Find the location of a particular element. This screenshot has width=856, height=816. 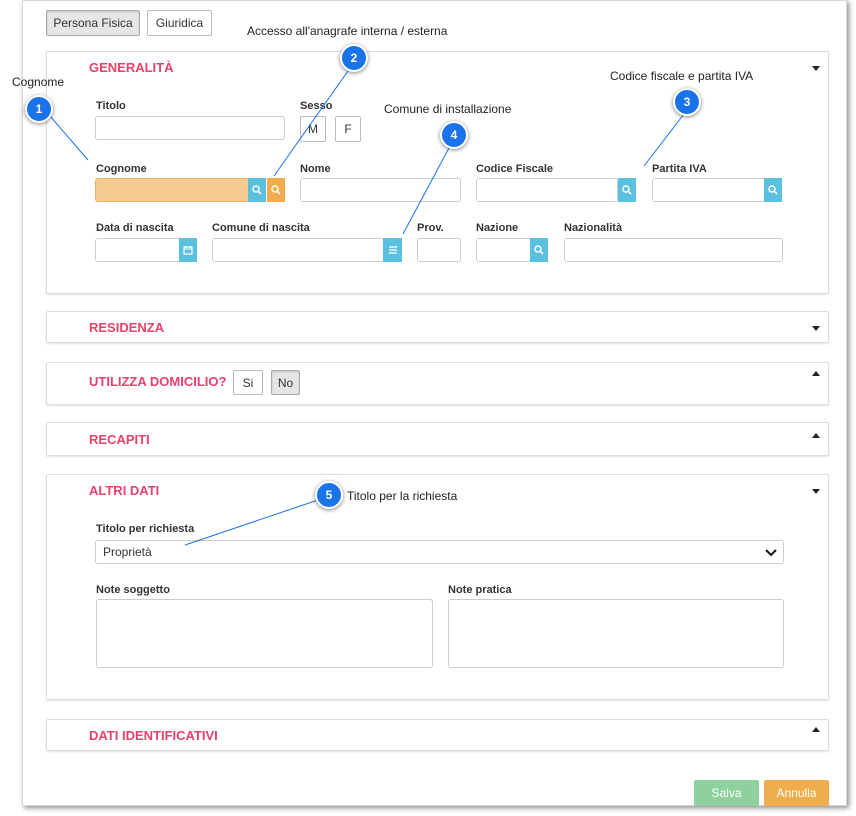

annotation-3-badge: 3 is located at coordinates (687, 102).